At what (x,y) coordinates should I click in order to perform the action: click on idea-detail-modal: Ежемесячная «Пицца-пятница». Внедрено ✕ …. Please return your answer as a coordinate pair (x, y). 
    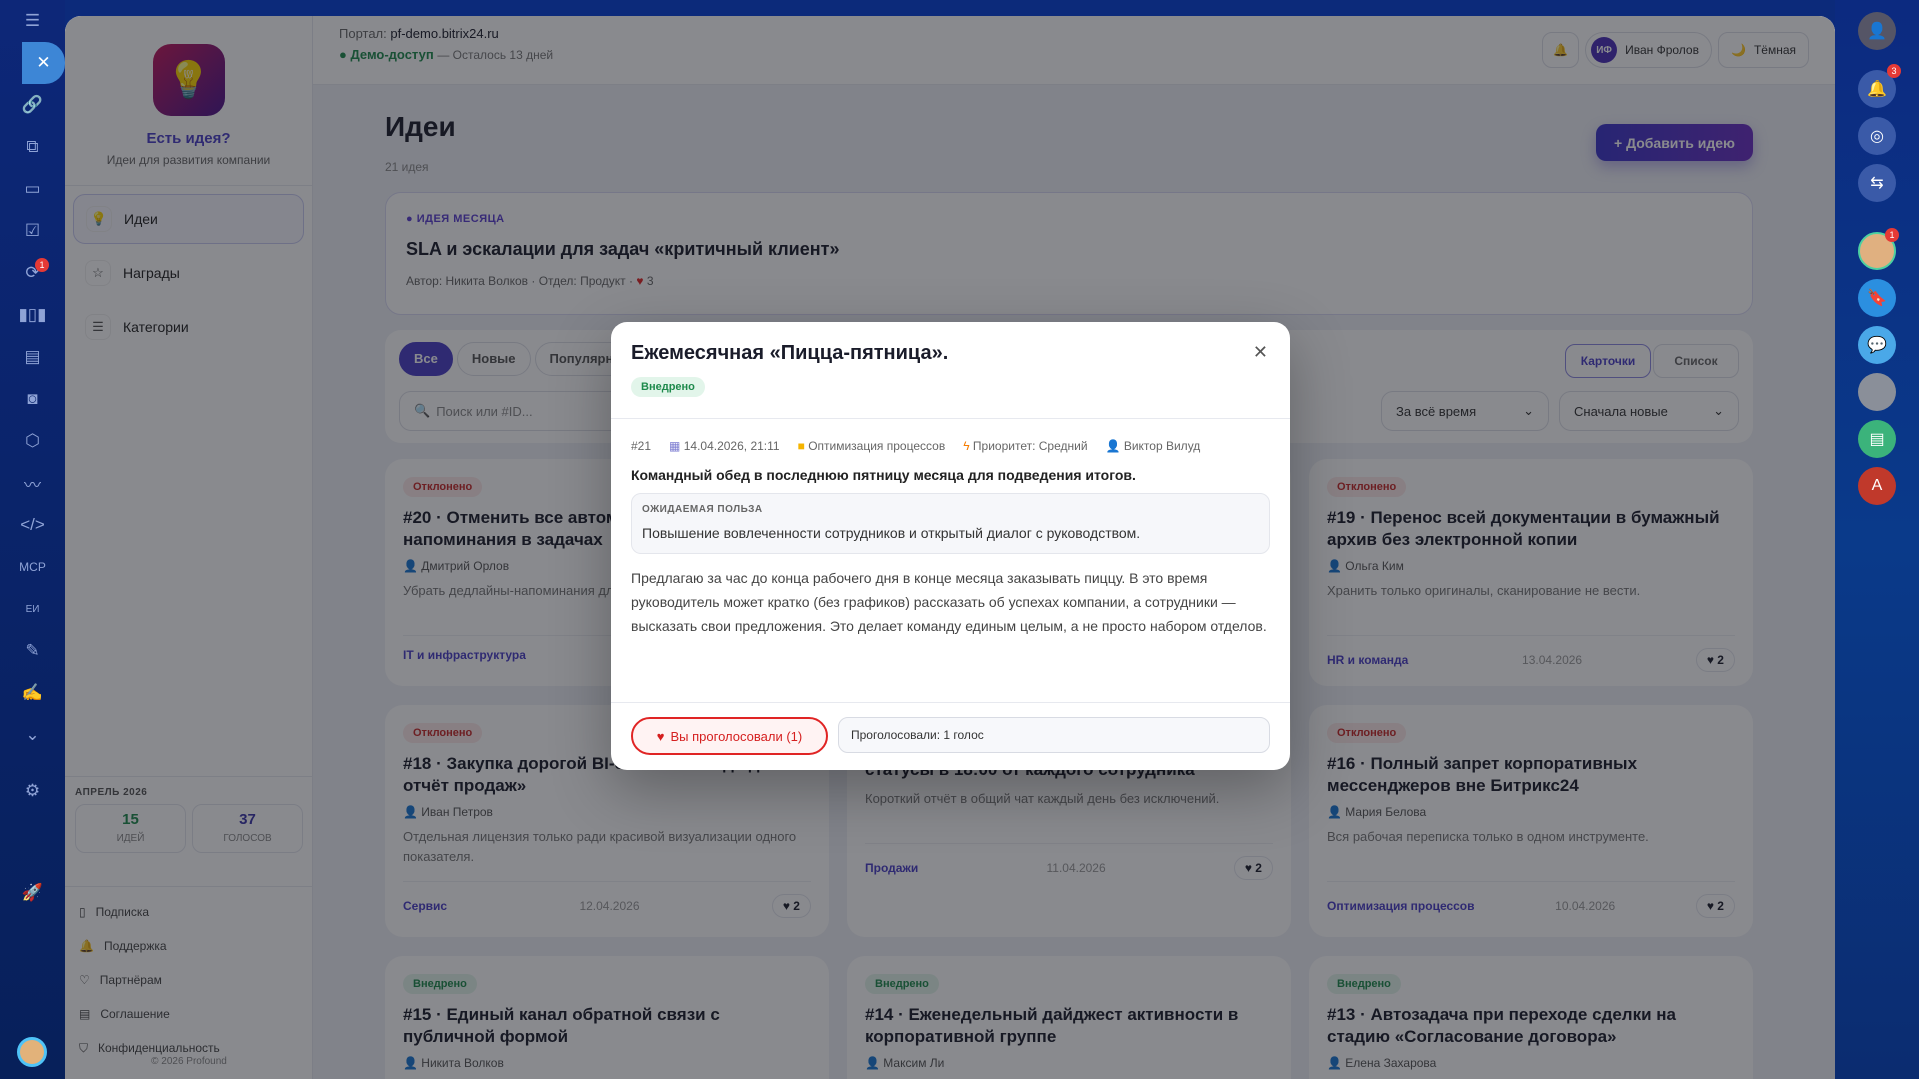
    Looking at the image, I should click on (950, 546).